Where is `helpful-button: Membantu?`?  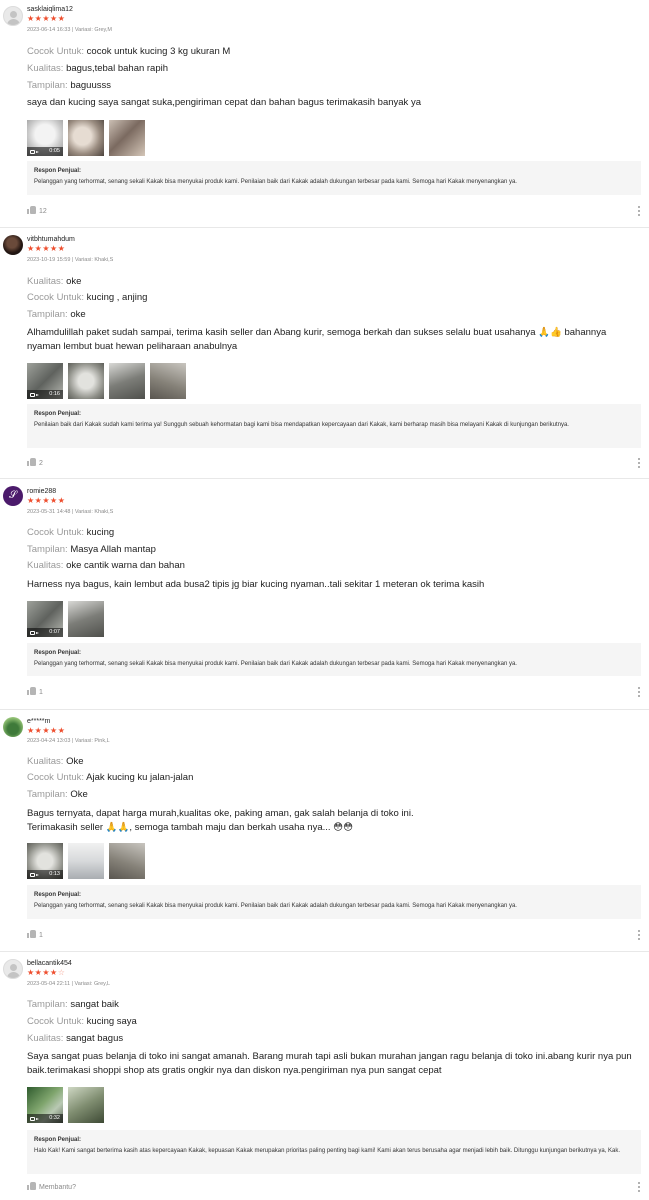
helpful-button: Membantu? is located at coordinates (51, 1186).